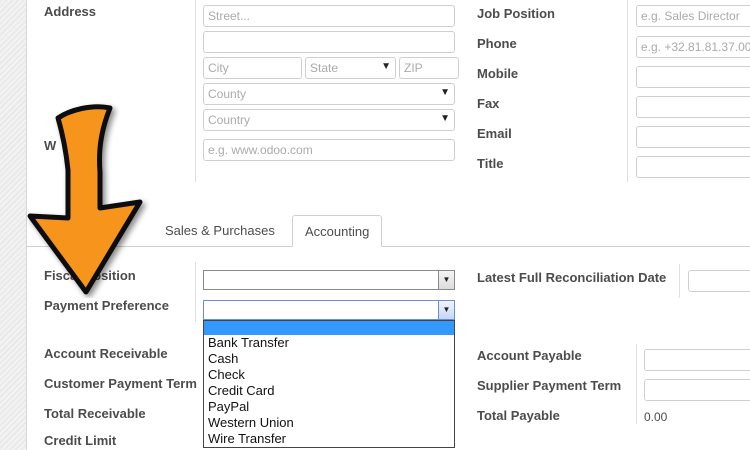 The height and width of the screenshot is (450, 750). What do you see at coordinates (693, 77) in the screenshot?
I see `mobile-input` at bounding box center [693, 77].